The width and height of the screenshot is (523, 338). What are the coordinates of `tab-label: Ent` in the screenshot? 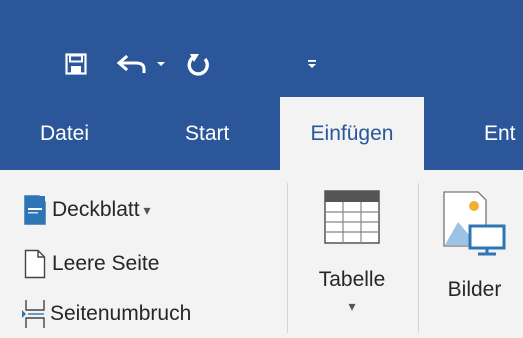 It's located at (500, 133).